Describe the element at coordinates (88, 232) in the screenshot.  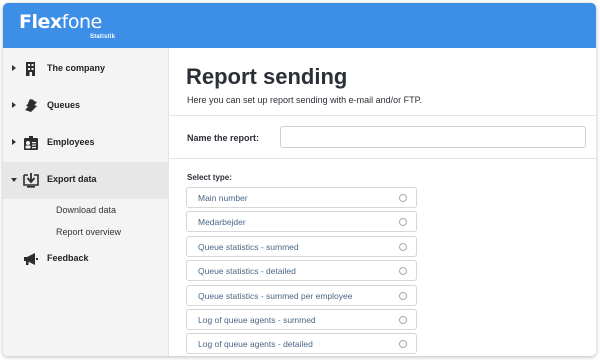
I see `sidebar-subitem-report-overview: Report overview` at that location.